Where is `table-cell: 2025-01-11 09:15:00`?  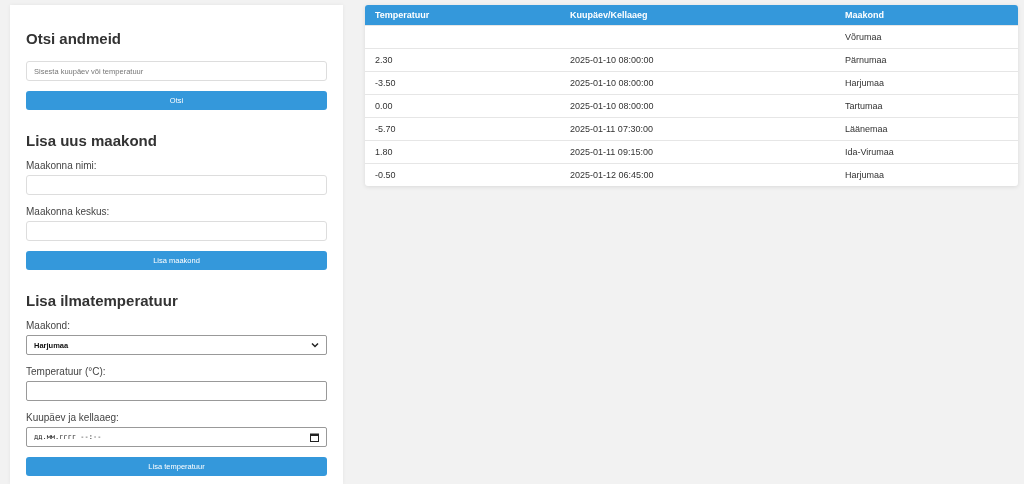 table-cell: 2025-01-11 09:15:00 is located at coordinates (611, 152).